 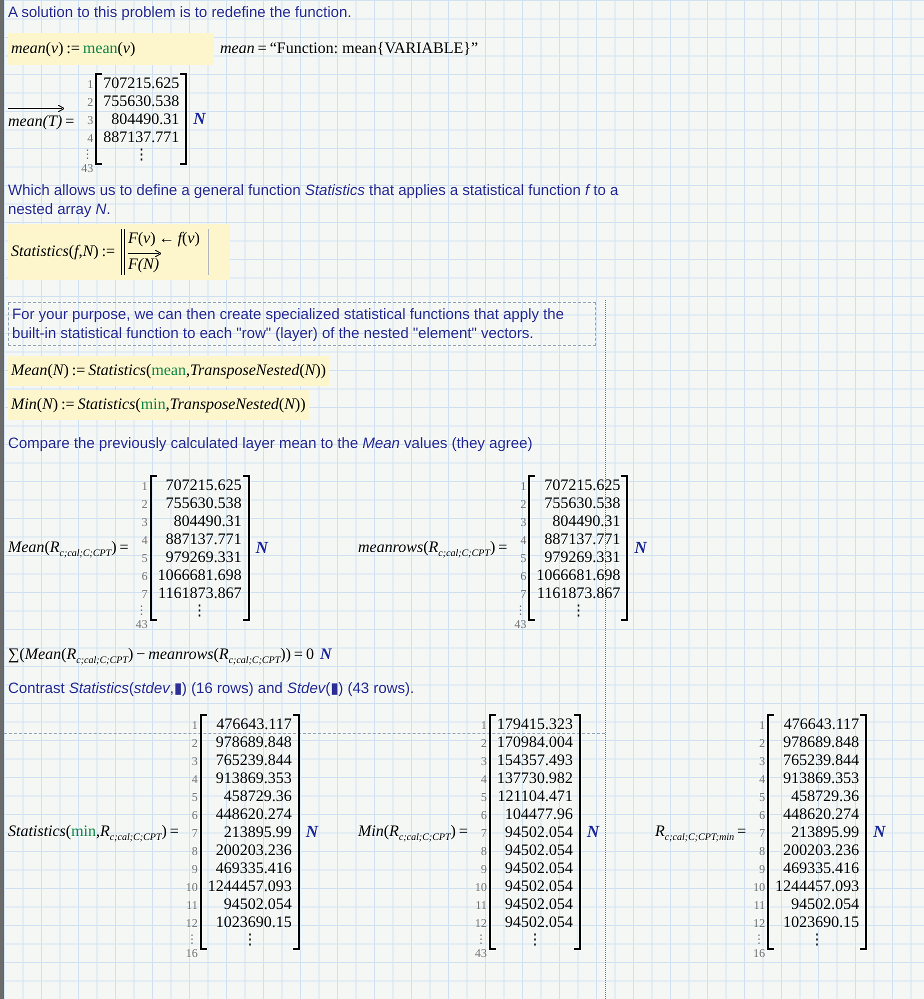 What do you see at coordinates (253, 779) in the screenshot?
I see `matrix-value: 913869.353` at bounding box center [253, 779].